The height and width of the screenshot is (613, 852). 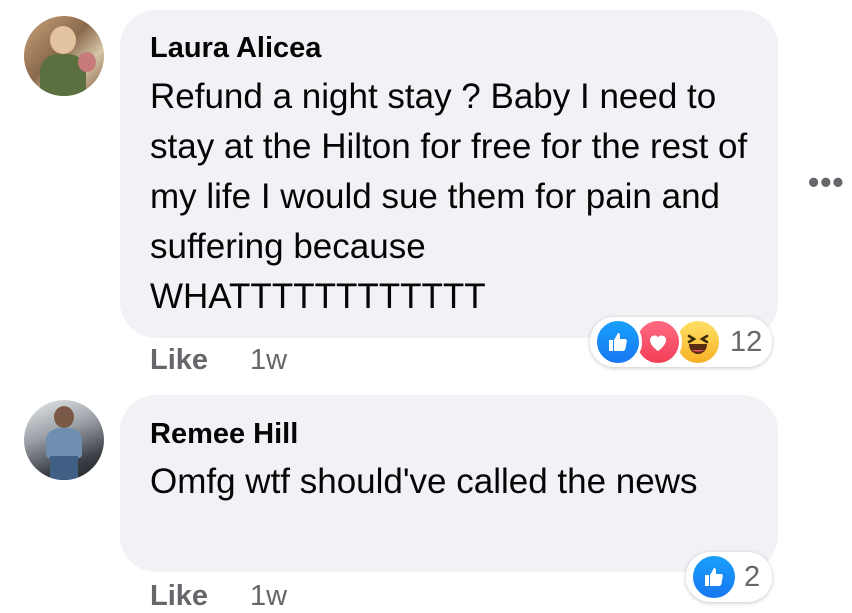 What do you see at coordinates (64, 56) in the screenshot?
I see `avatar-laura-alicea` at bounding box center [64, 56].